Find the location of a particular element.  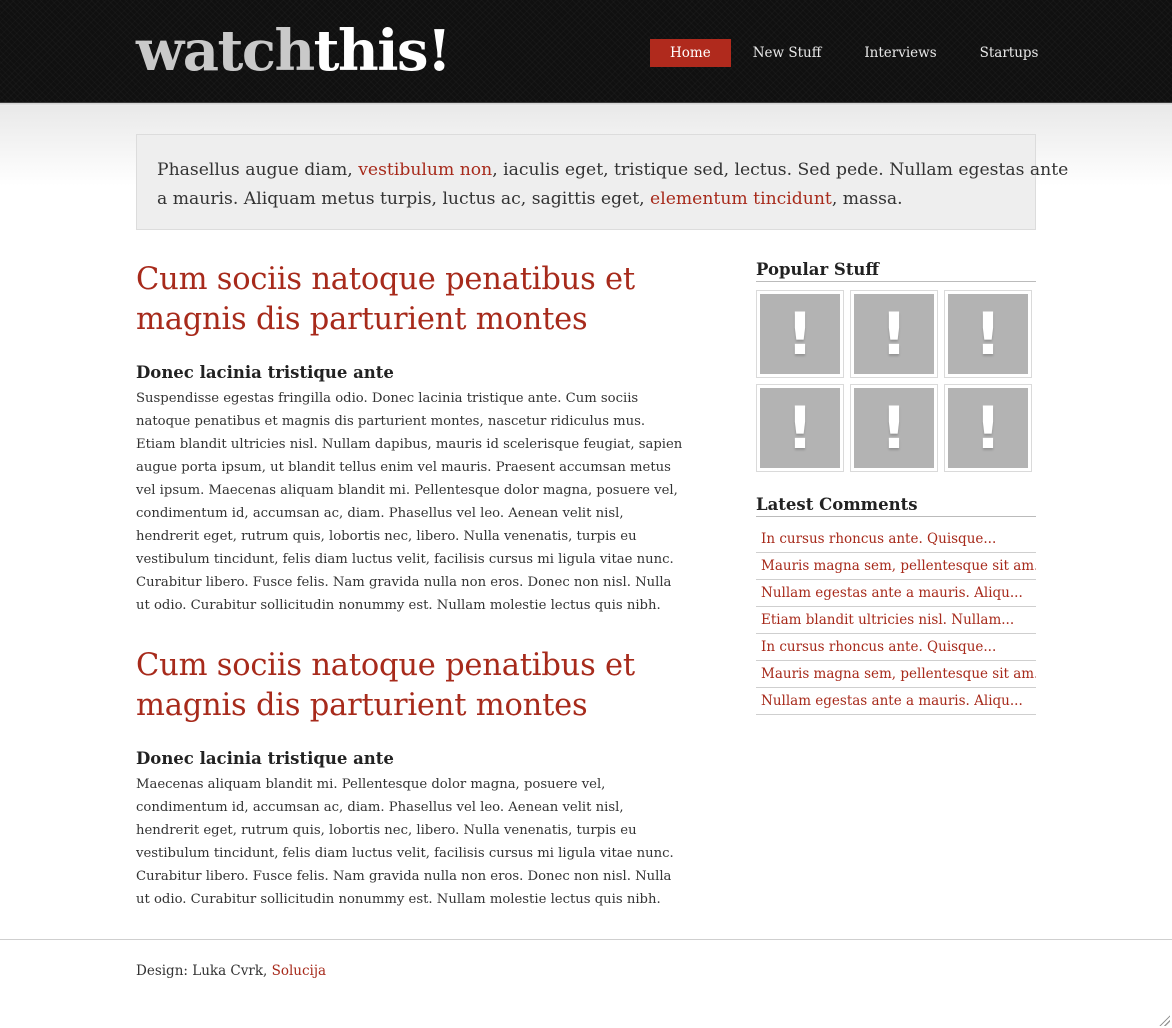

nav-home: Home is located at coordinates (690, 53).